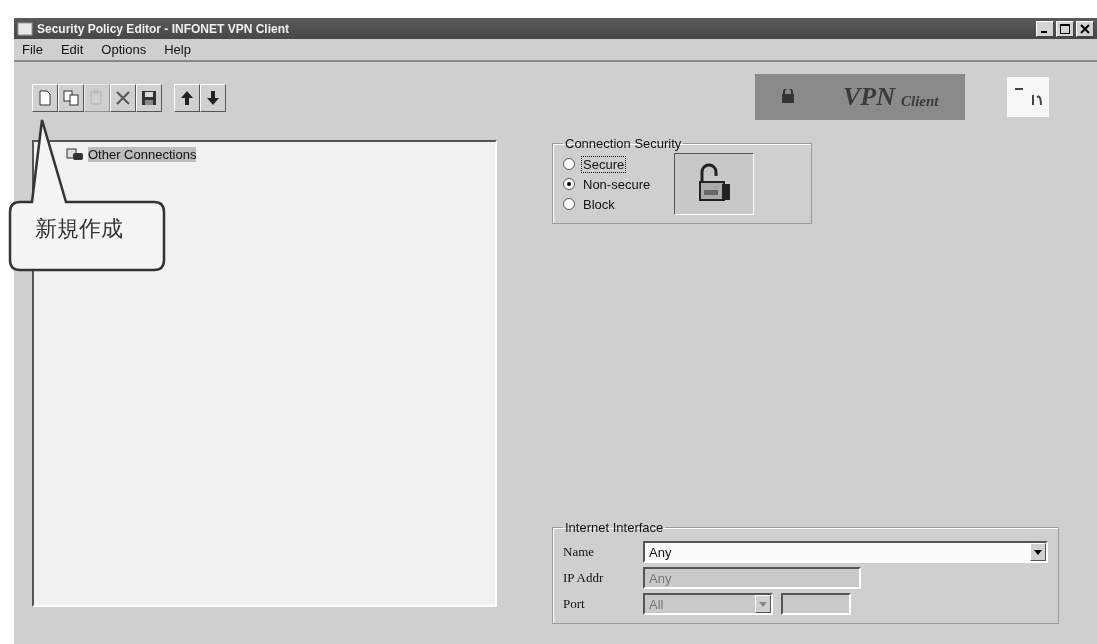 The image size is (1097, 644). Describe the element at coordinates (623, 143) in the screenshot. I see `group-title: Connection Security` at that location.